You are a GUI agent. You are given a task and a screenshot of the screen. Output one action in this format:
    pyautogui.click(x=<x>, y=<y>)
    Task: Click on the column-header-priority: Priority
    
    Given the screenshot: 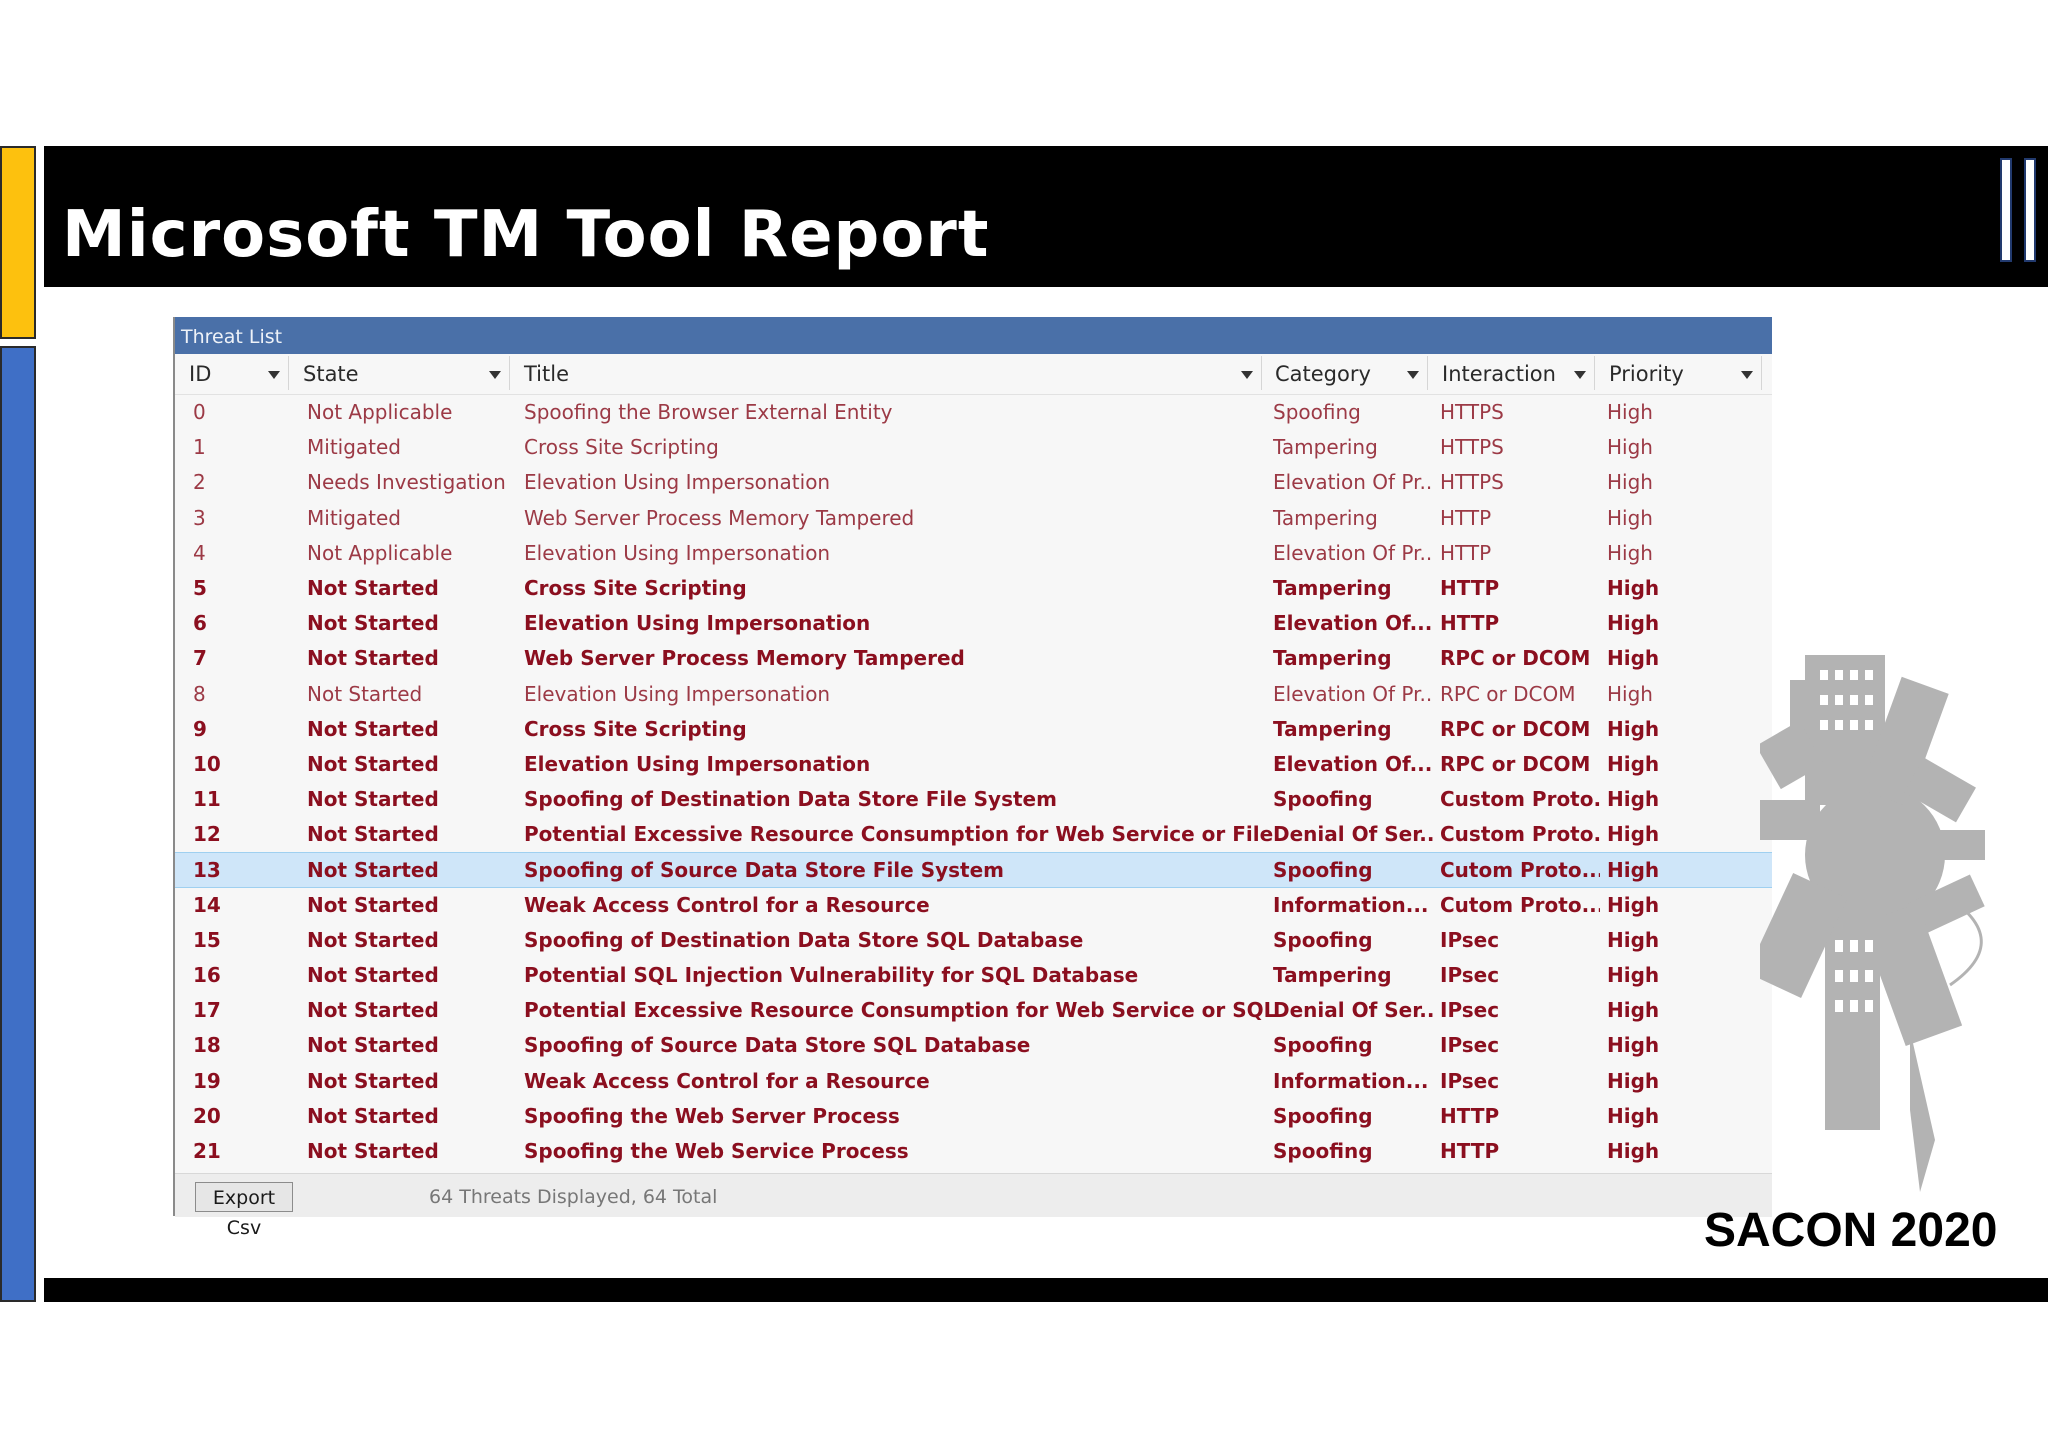 What is the action you would take?
    pyautogui.click(x=1680, y=373)
    